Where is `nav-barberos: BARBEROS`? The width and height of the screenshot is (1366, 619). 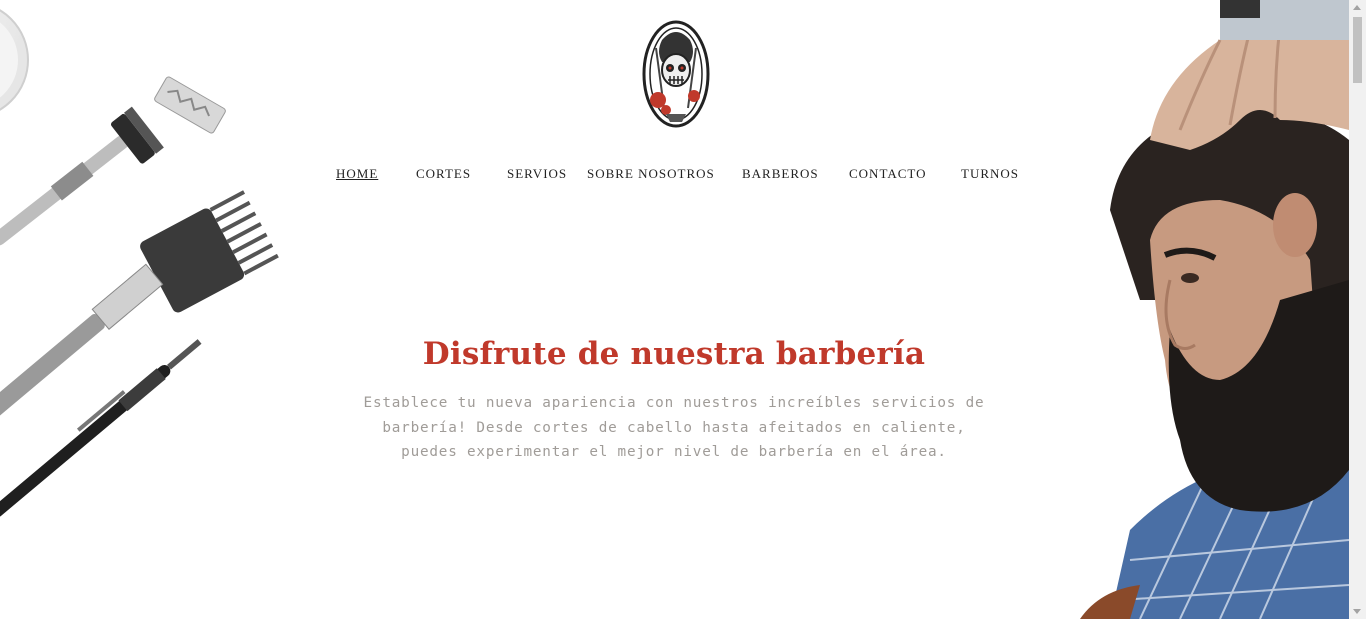
nav-barberos: BARBEROS is located at coordinates (780, 174).